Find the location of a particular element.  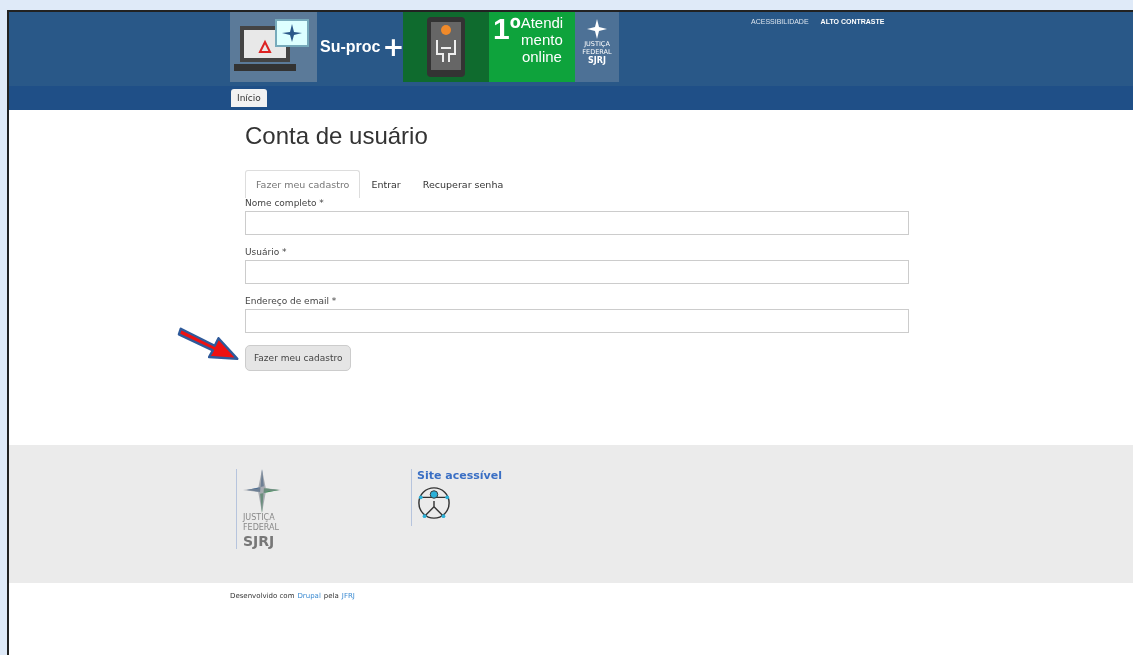

logo-text: FEDERAL is located at coordinates (261, 528).